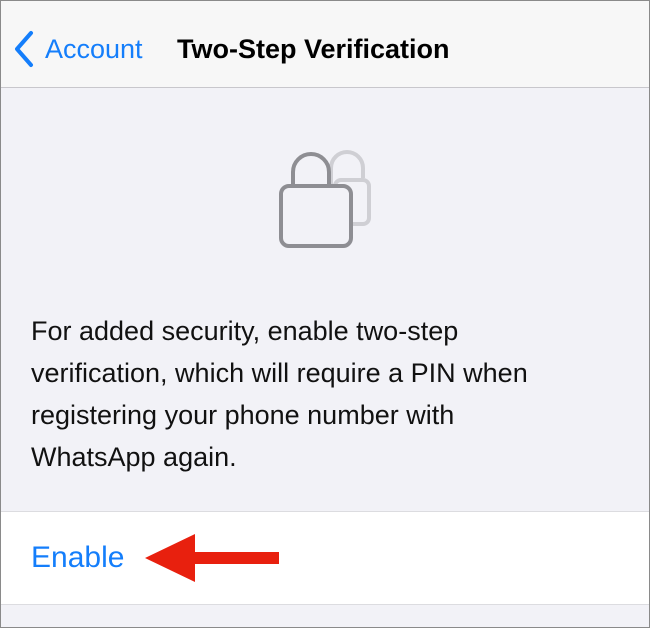  I want to click on navigation-bar: Account Two-Step Verification, so click(325, 44).